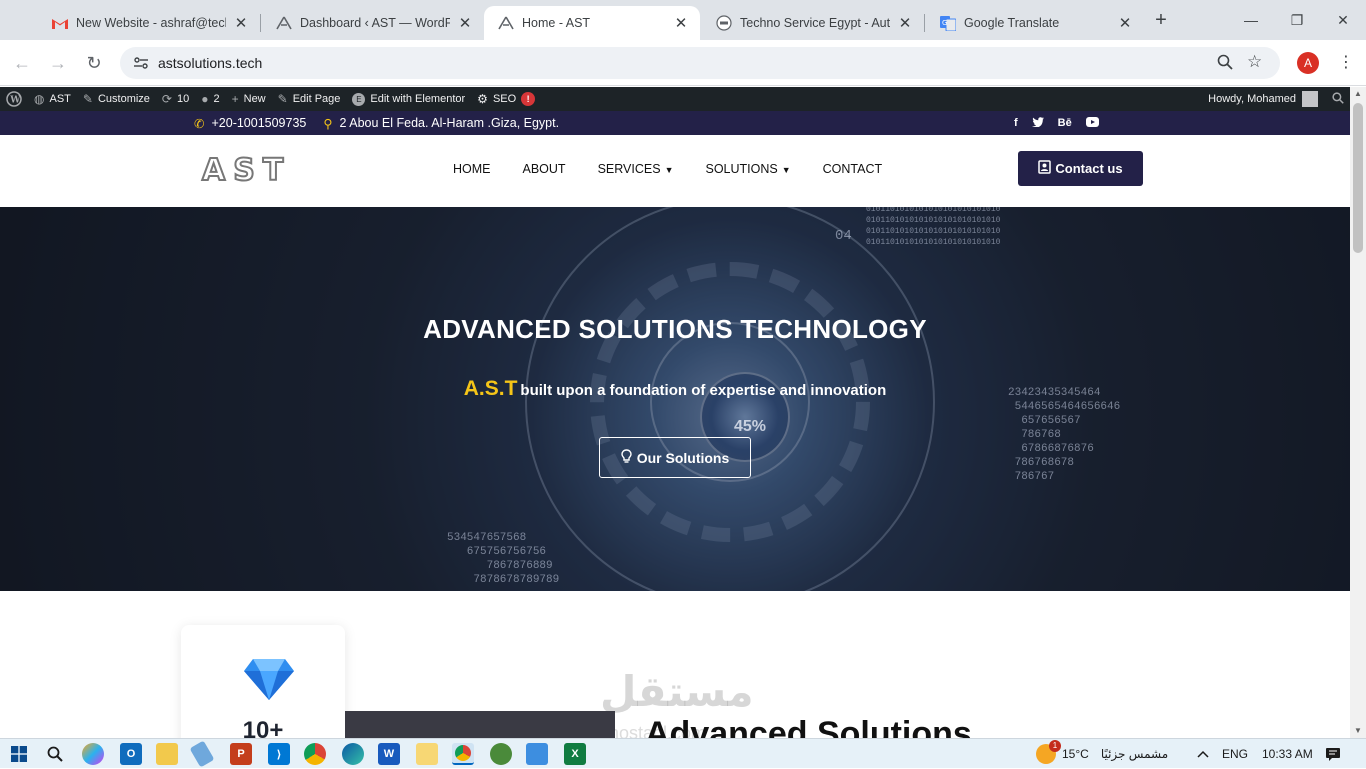 This screenshot has height=769, width=1366. What do you see at coordinates (408, 99) in the screenshot?
I see `wp-elementor-link: E Edit with Elementor` at bounding box center [408, 99].